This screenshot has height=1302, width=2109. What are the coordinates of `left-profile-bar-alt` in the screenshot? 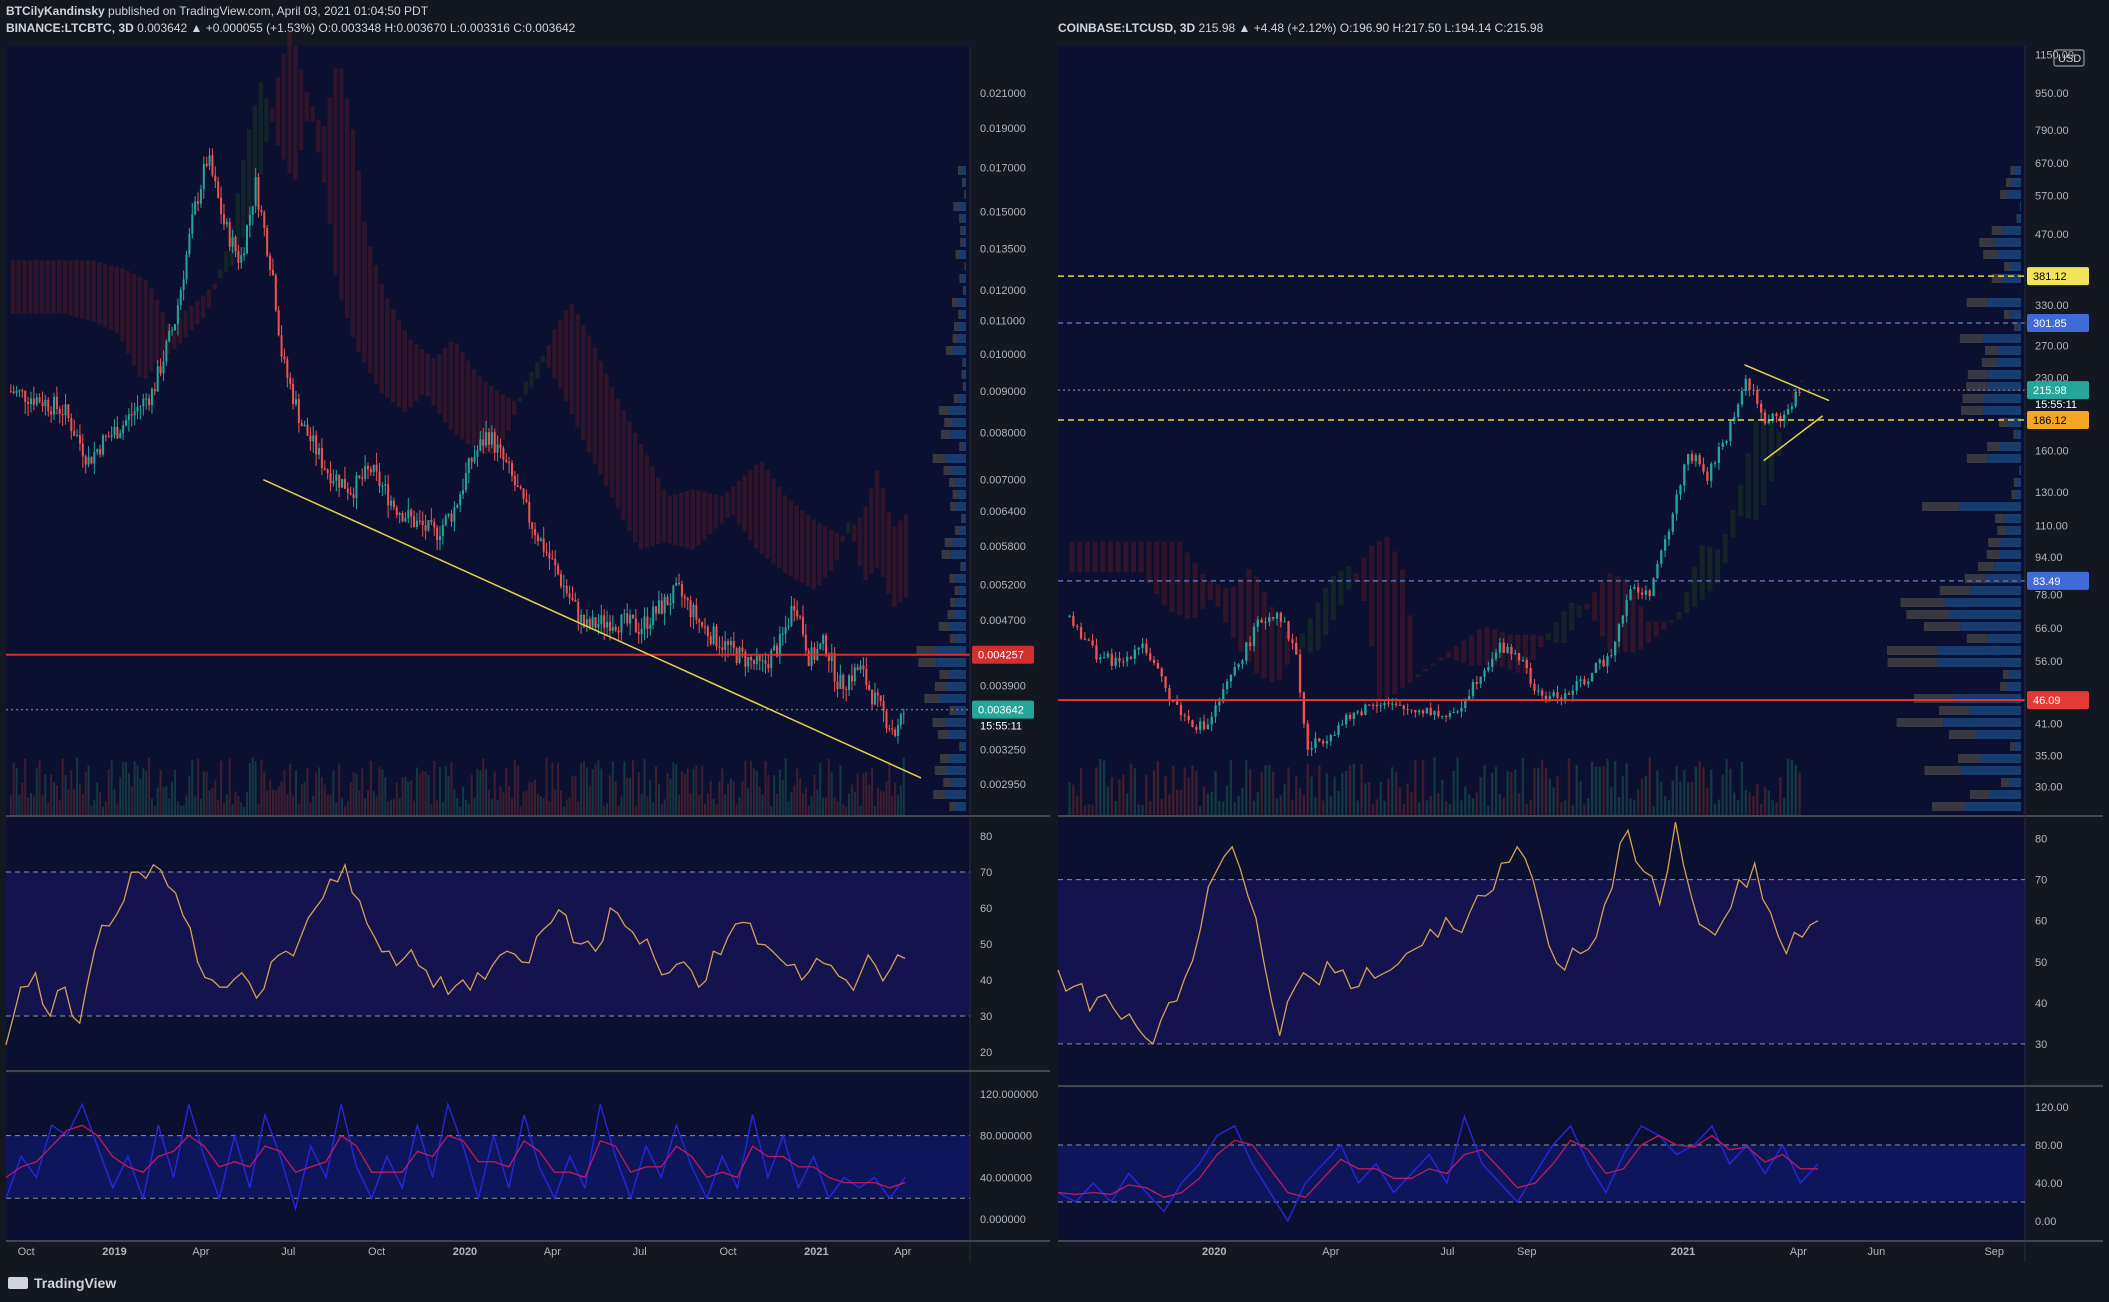 It's located at (962, 518).